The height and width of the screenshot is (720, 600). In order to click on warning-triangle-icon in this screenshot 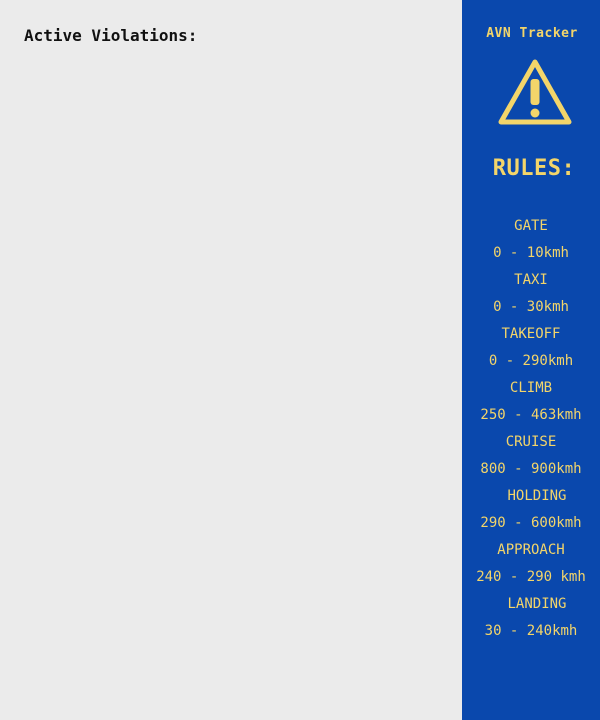, I will do `click(535, 92)`.